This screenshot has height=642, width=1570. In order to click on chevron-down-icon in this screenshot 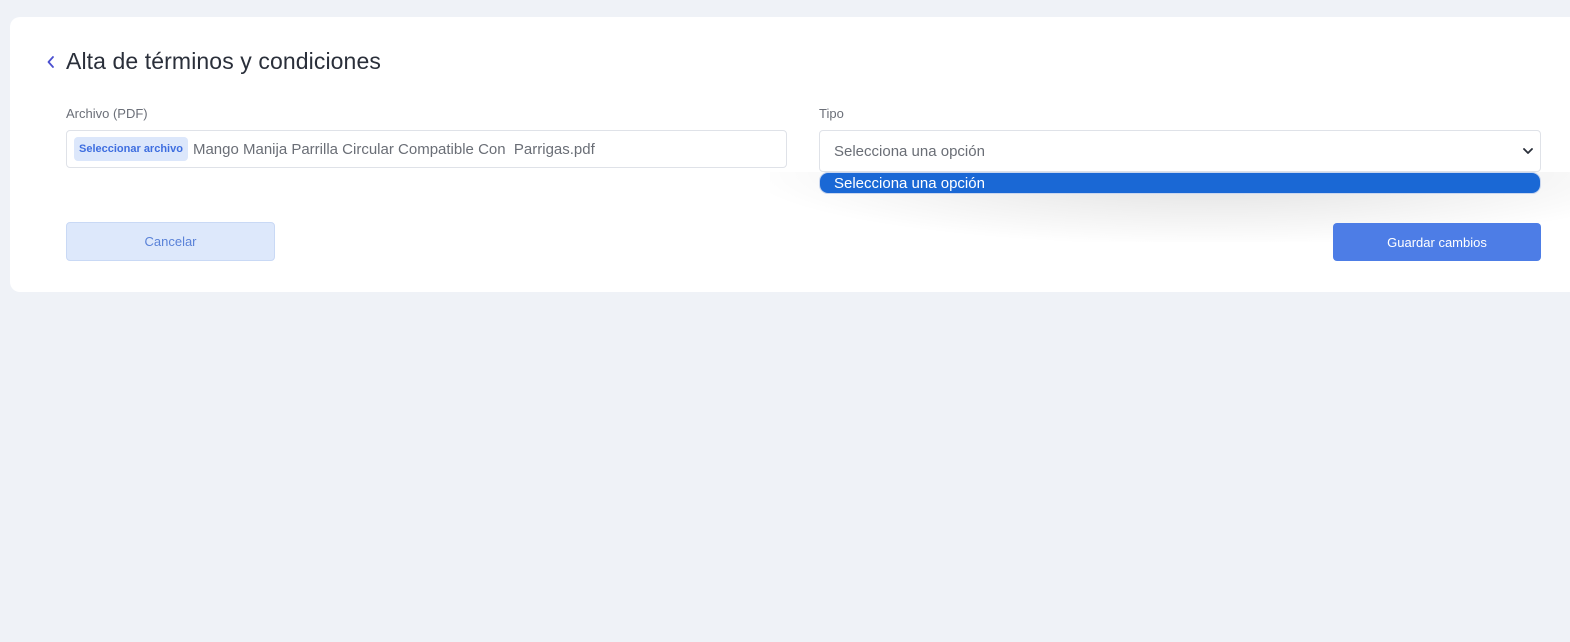, I will do `click(1528, 151)`.